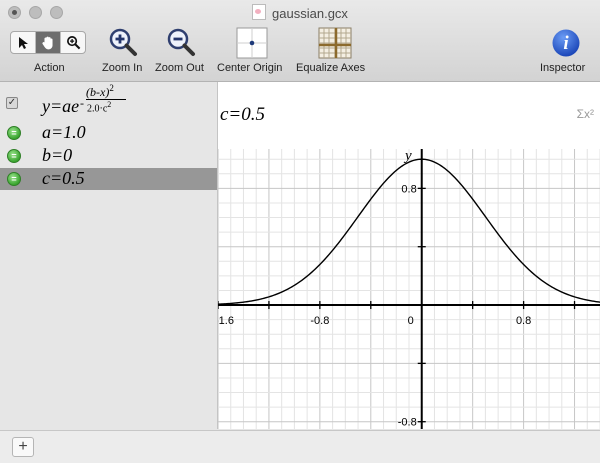 Image resolution: width=600 pixels, height=463 pixels. What do you see at coordinates (111, 88) in the screenshot?
I see `numerator-power: 2` at bounding box center [111, 88].